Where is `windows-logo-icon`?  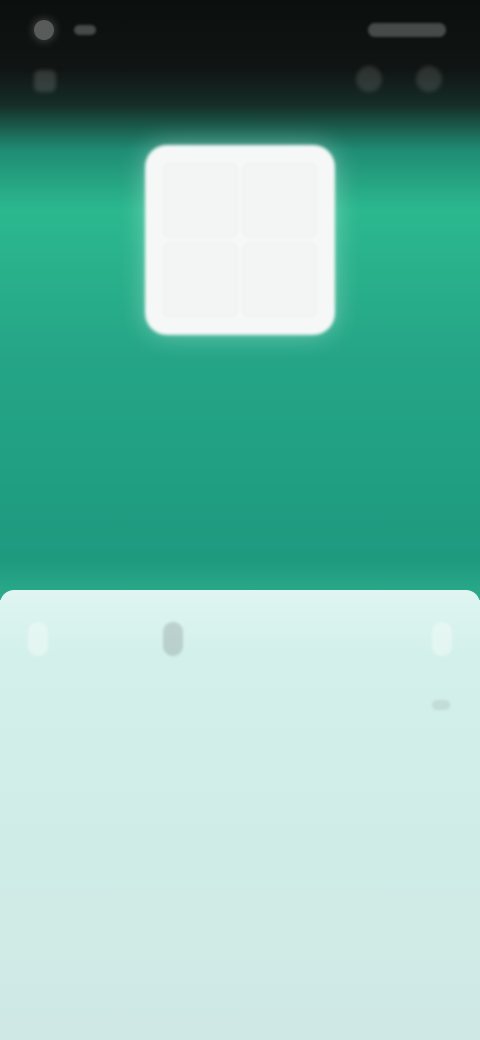 windows-logo-icon is located at coordinates (240, 240).